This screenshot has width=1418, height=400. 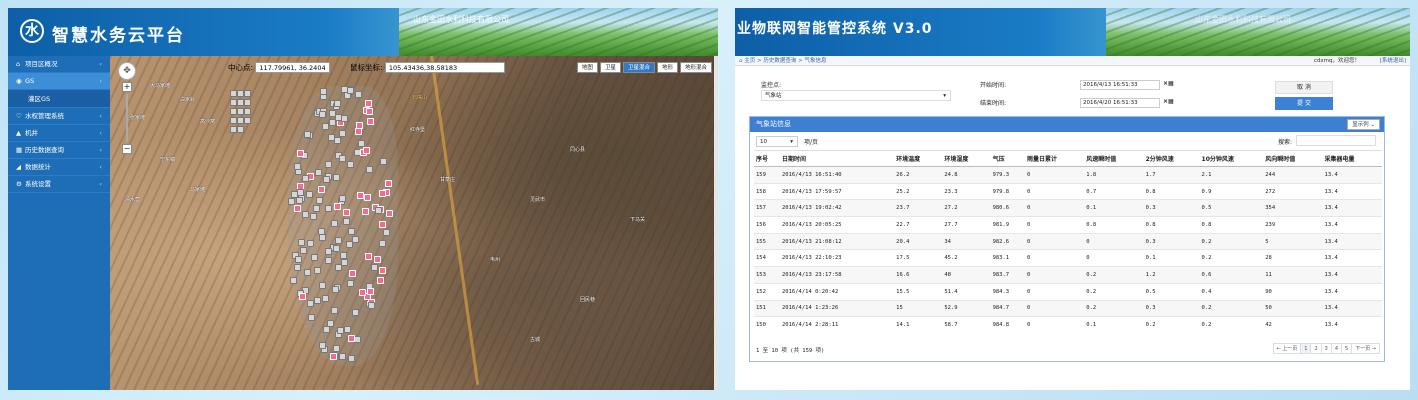 What do you see at coordinates (59, 64) in the screenshot?
I see `sidebar-item: ⌂ 项目区概况 ‹` at bounding box center [59, 64].